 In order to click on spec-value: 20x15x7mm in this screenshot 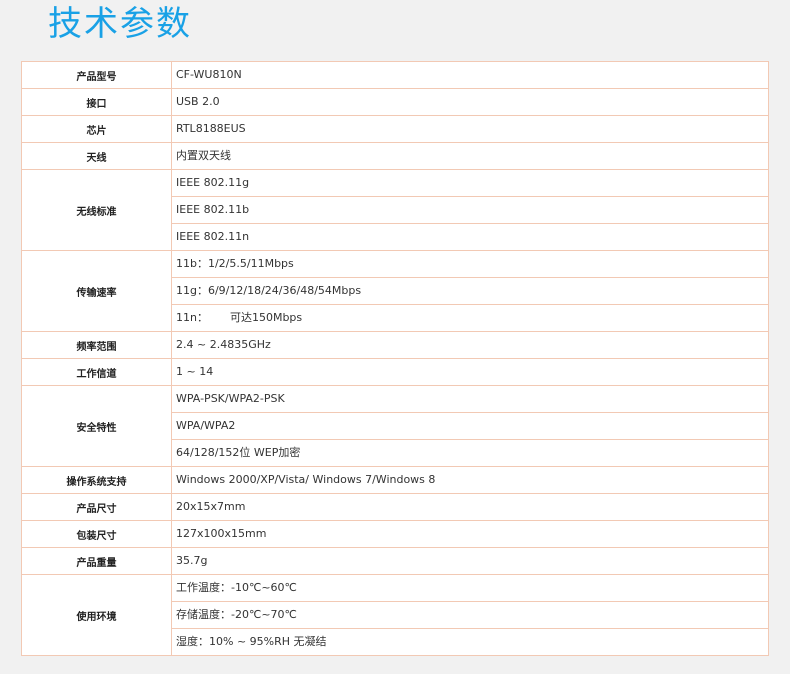, I will do `click(211, 506)`.